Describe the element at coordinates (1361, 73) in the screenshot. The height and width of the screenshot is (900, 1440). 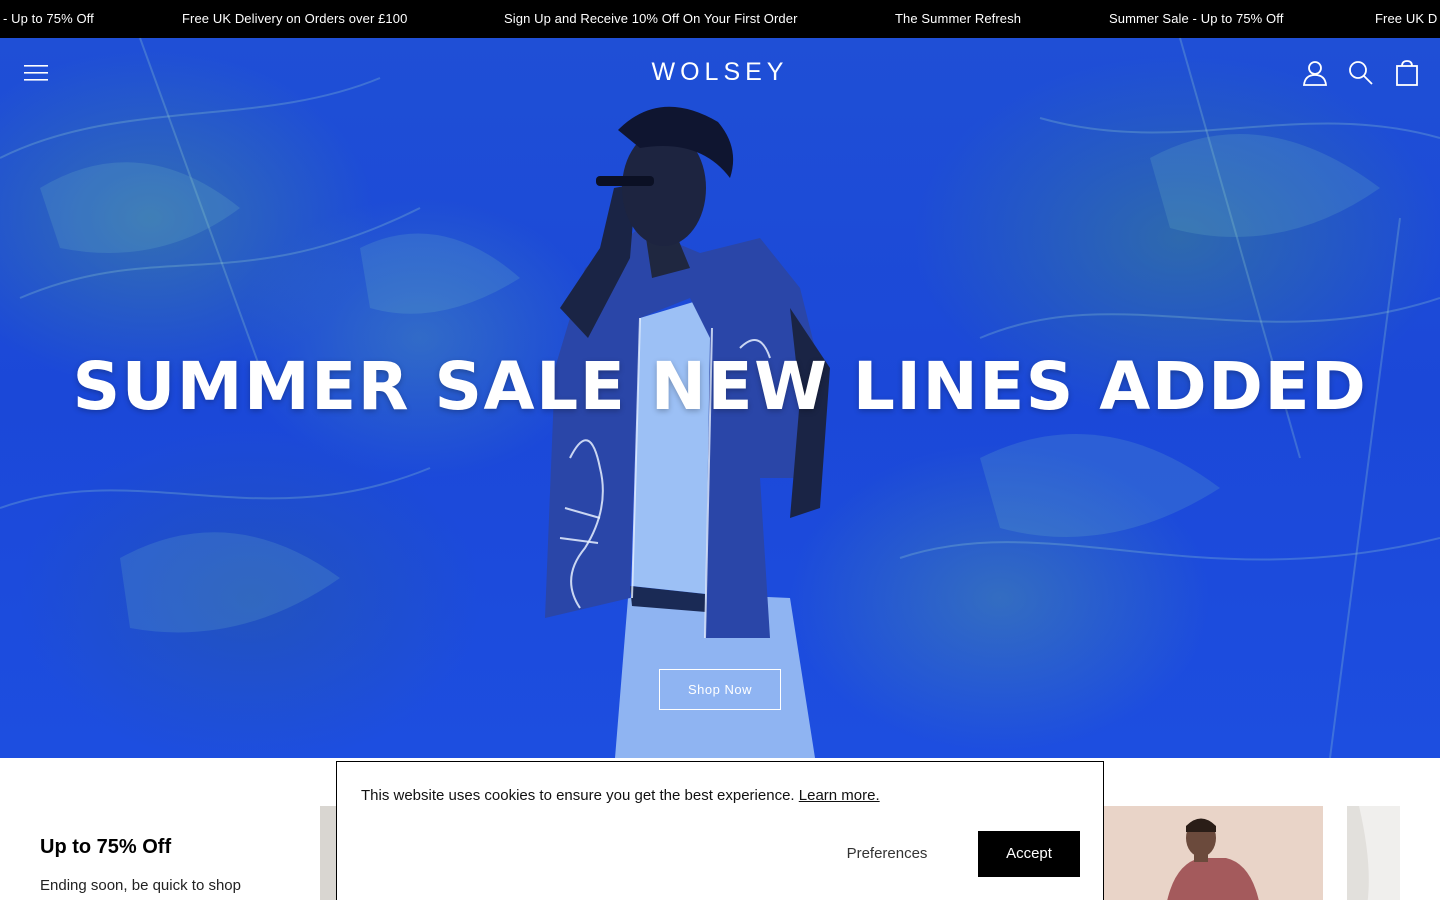
I see `search-icon` at that location.